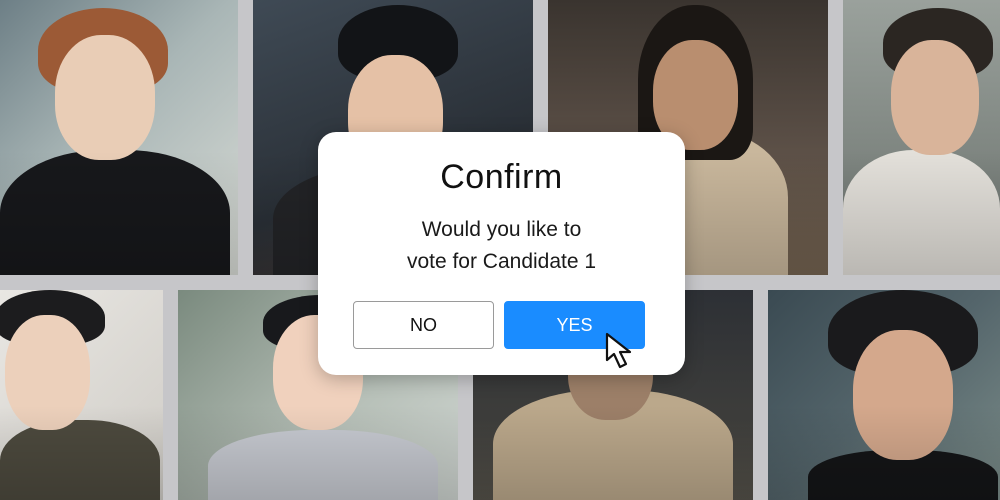 Image resolution: width=1000 pixels, height=500 pixels. Describe the element at coordinates (618, 350) in the screenshot. I see `mouse-pointer-icon` at that location.